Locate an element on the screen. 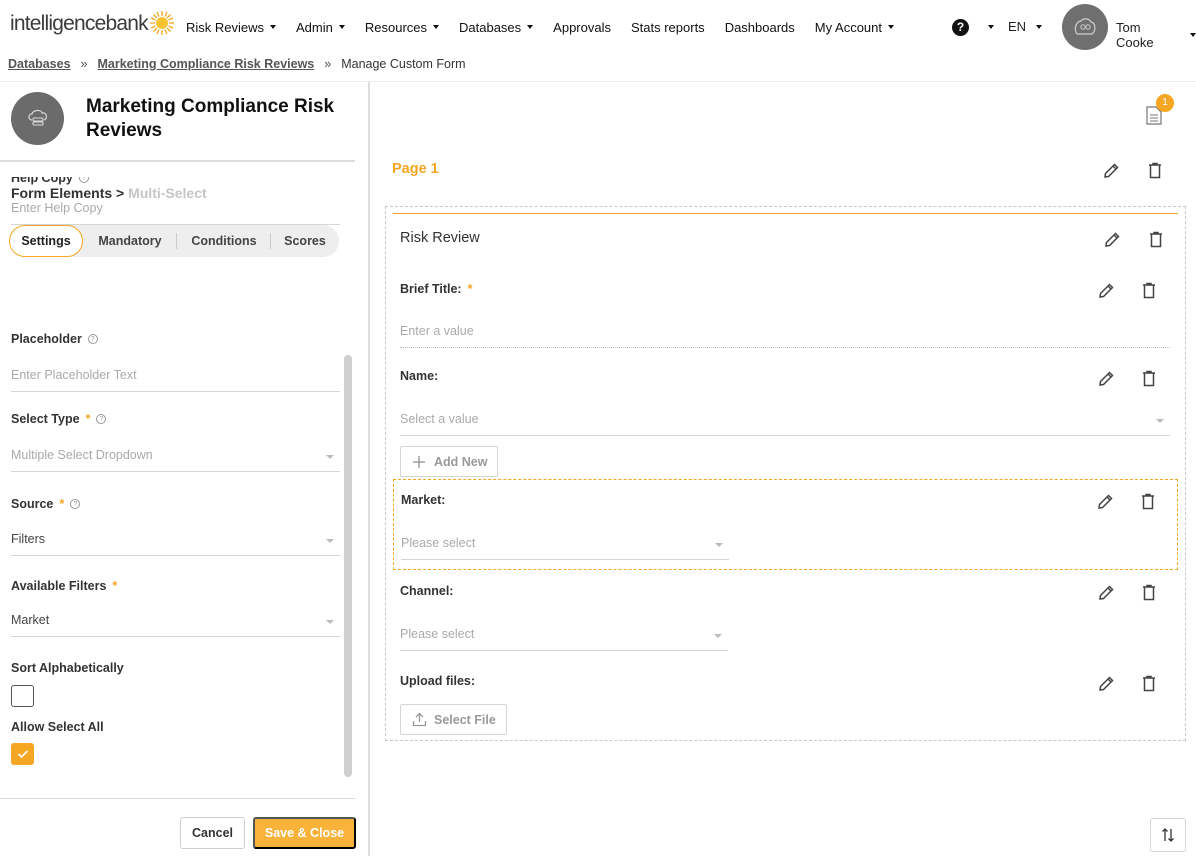 This screenshot has width=1196, height=856. add-new-button: Add New is located at coordinates (449, 461).